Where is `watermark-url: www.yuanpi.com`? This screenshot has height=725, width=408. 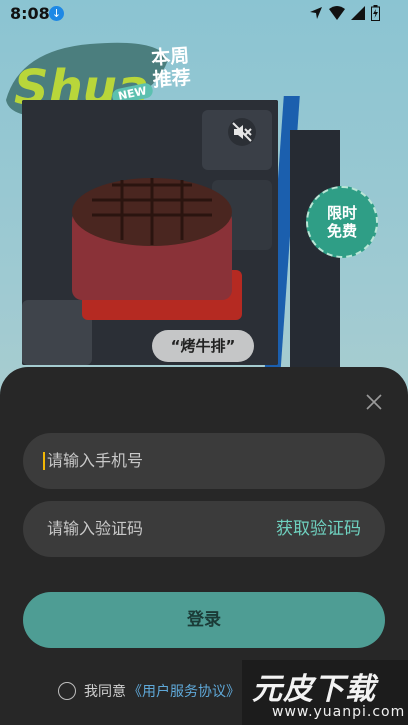
watermark-url: www.yuanpi.com is located at coordinates (339, 712).